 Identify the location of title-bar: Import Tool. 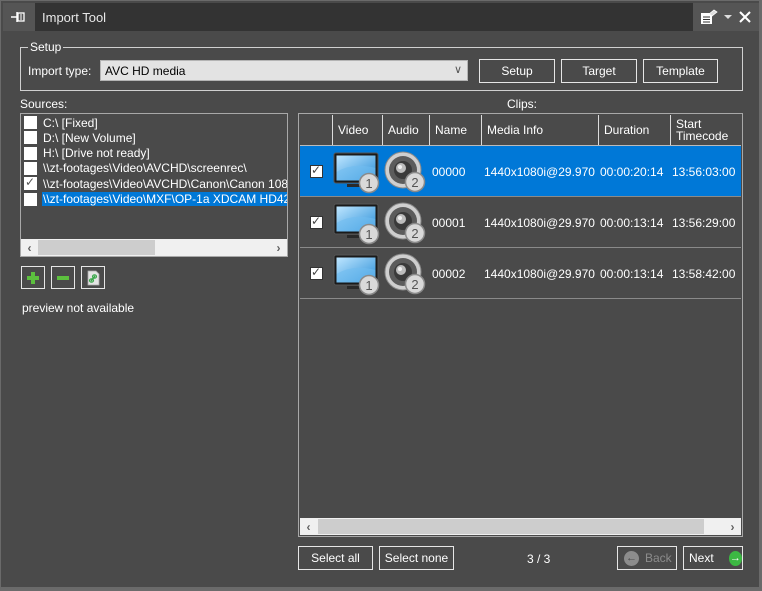
(381, 17).